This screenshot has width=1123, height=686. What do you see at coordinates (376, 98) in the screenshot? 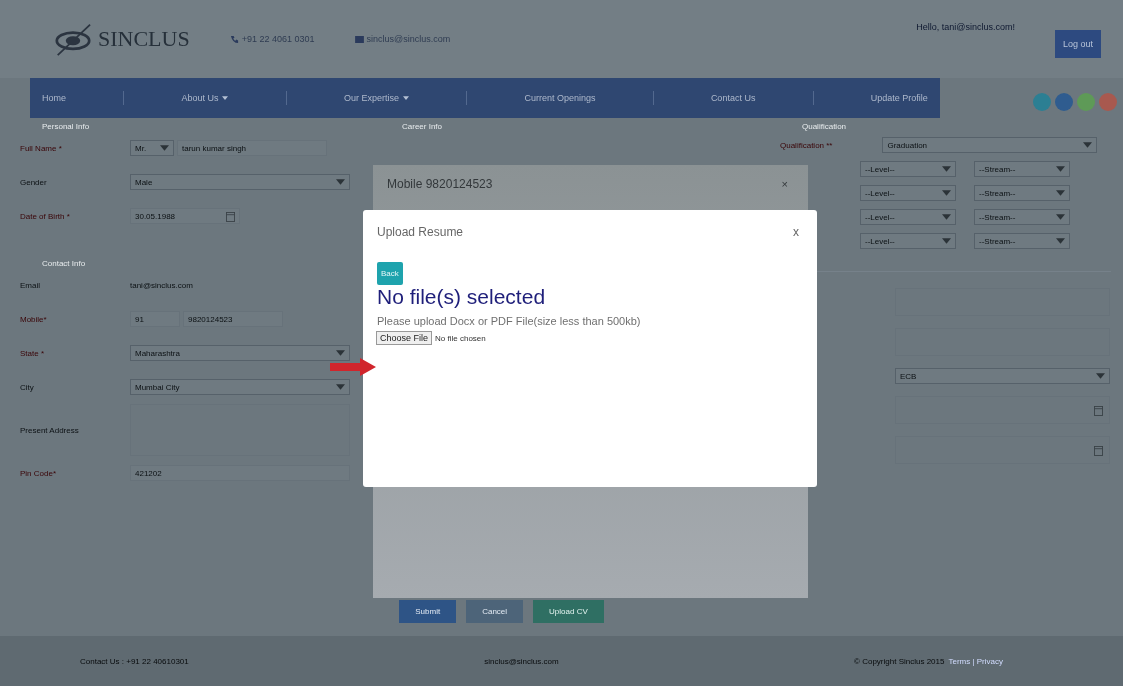
I see `nav-link: Our Expertise` at bounding box center [376, 98].